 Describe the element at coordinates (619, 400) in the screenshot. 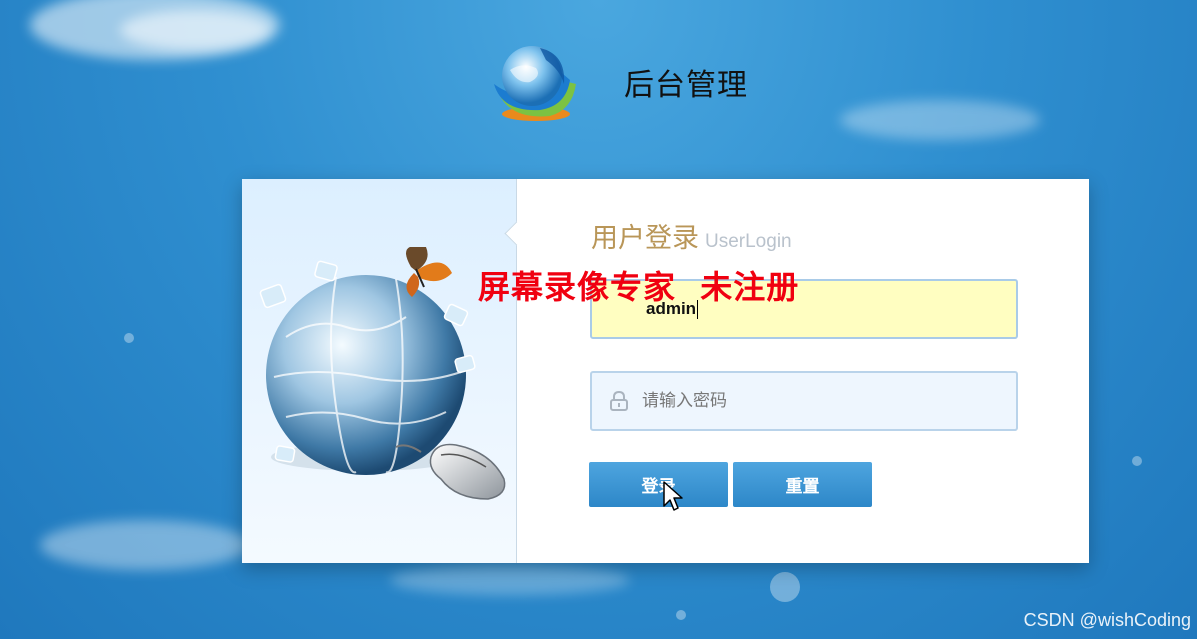

I see `lock-icon` at that location.